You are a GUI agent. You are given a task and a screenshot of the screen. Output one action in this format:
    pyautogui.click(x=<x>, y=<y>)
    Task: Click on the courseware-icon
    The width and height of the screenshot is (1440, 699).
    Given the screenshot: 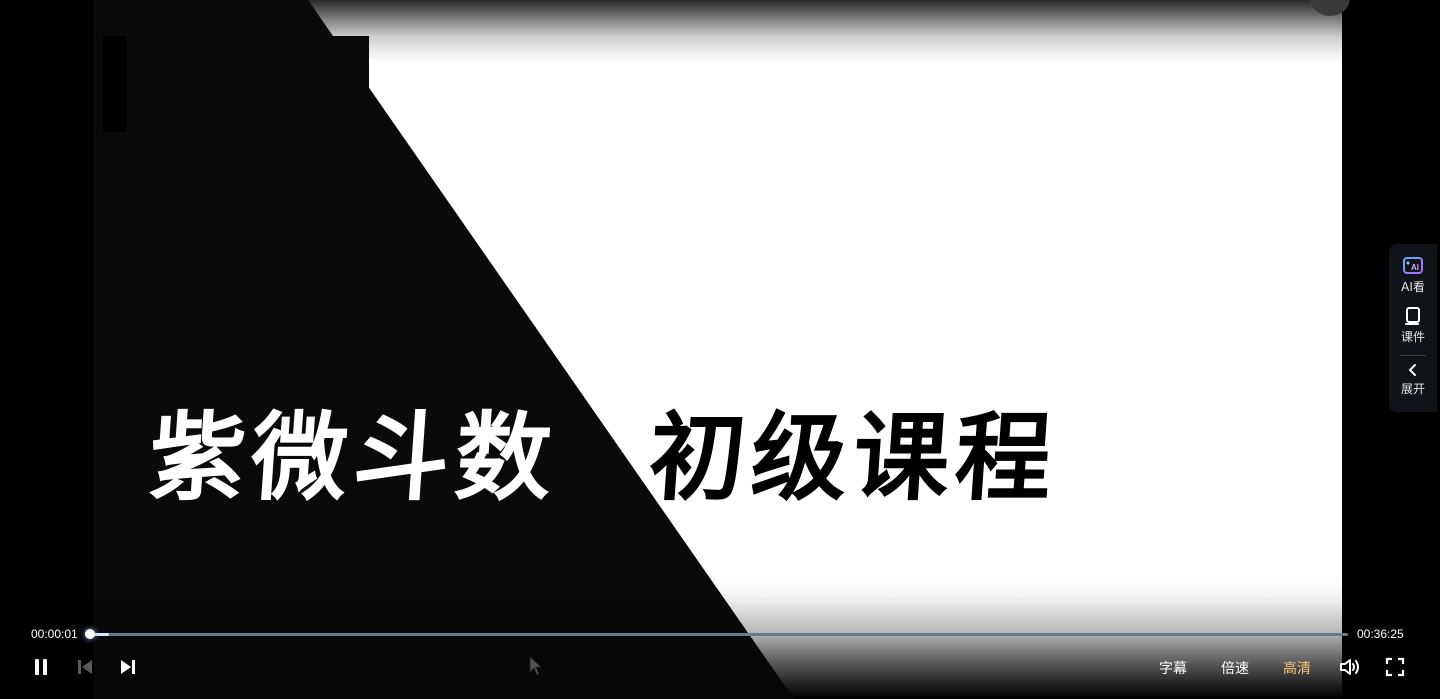 What is the action you would take?
    pyautogui.click(x=1412, y=315)
    